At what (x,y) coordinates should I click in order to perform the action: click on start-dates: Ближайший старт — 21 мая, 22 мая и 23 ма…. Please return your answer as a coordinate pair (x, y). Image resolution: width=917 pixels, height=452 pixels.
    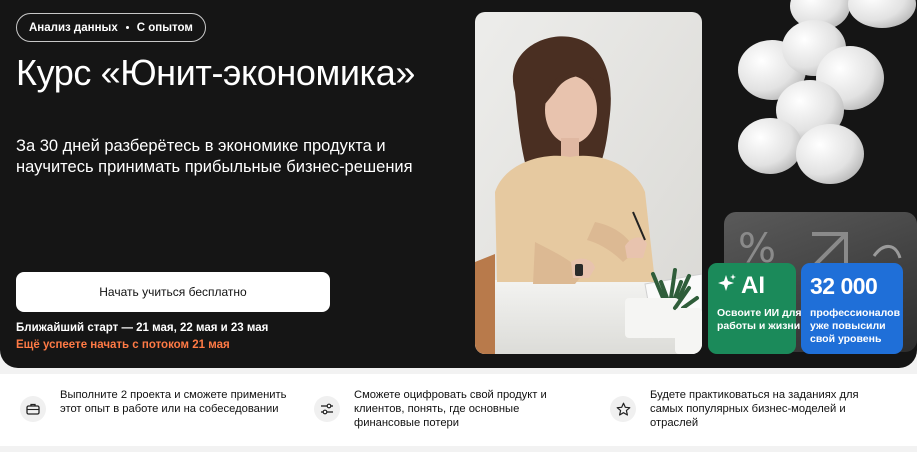
    Looking at the image, I should click on (142, 328).